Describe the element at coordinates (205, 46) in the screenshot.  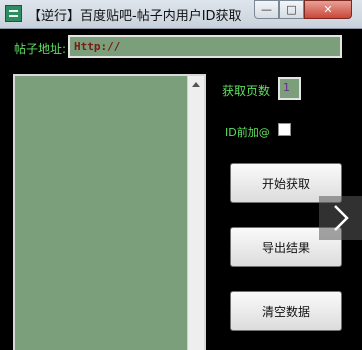
I see `url-input` at that location.